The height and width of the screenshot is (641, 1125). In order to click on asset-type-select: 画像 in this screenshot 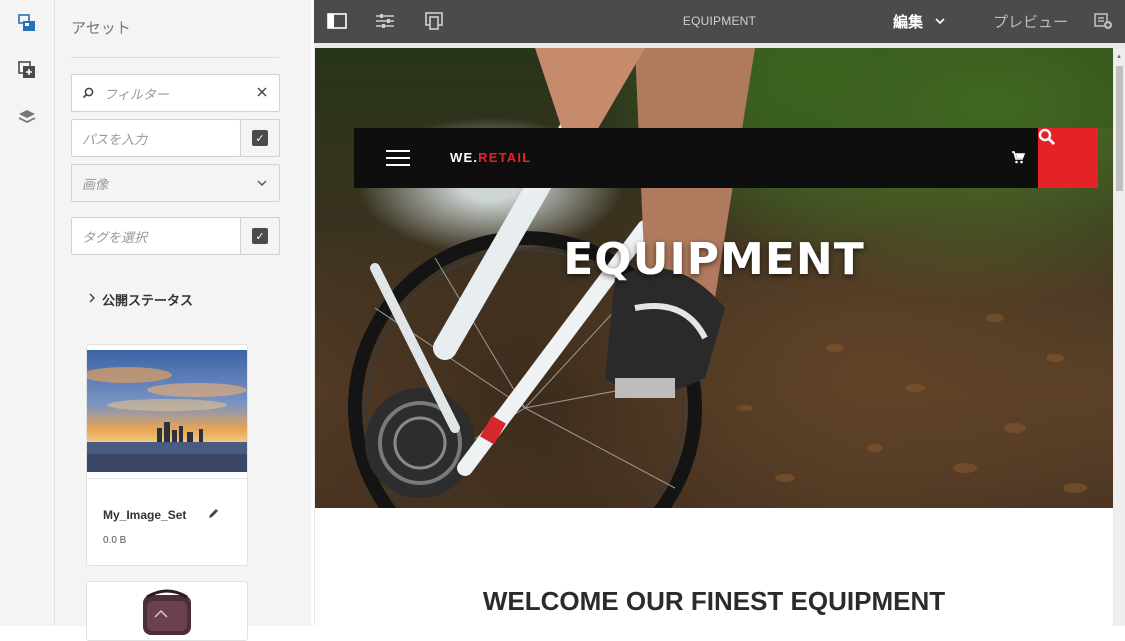, I will do `click(175, 183)`.